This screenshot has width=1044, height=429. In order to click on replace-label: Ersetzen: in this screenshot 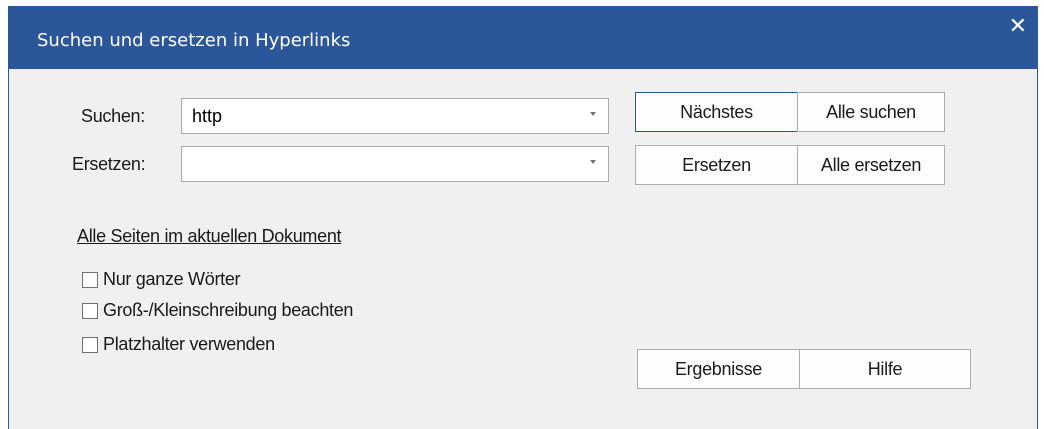, I will do `click(109, 164)`.